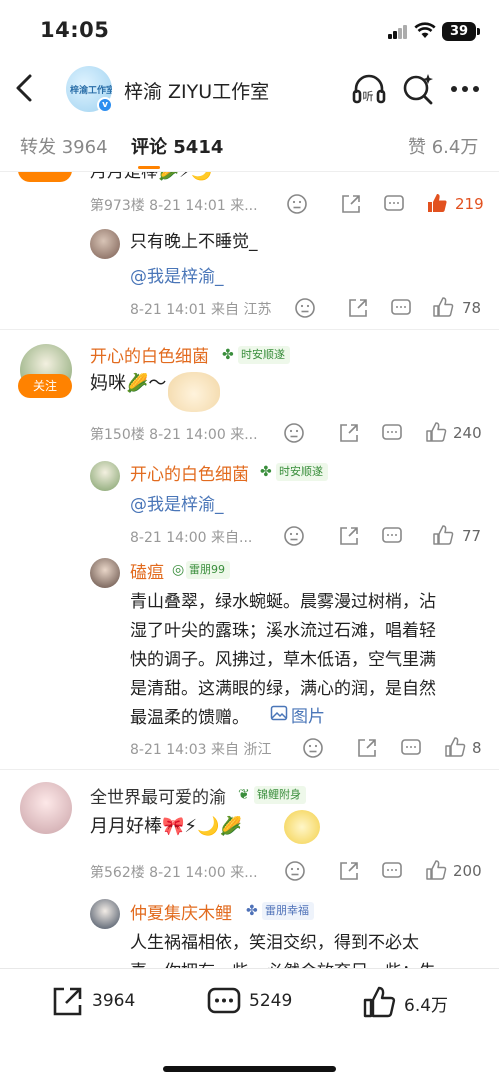 The width and height of the screenshot is (499, 1080). Describe the element at coordinates (472, 308) in the screenshot. I see `like-count: 78` at that location.